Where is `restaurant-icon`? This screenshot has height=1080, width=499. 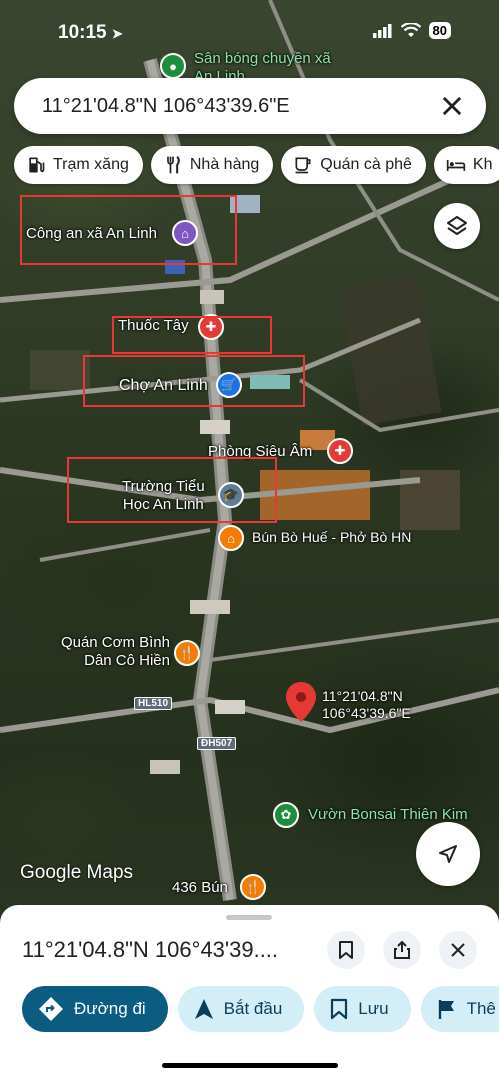 restaurant-icon is located at coordinates (173, 164).